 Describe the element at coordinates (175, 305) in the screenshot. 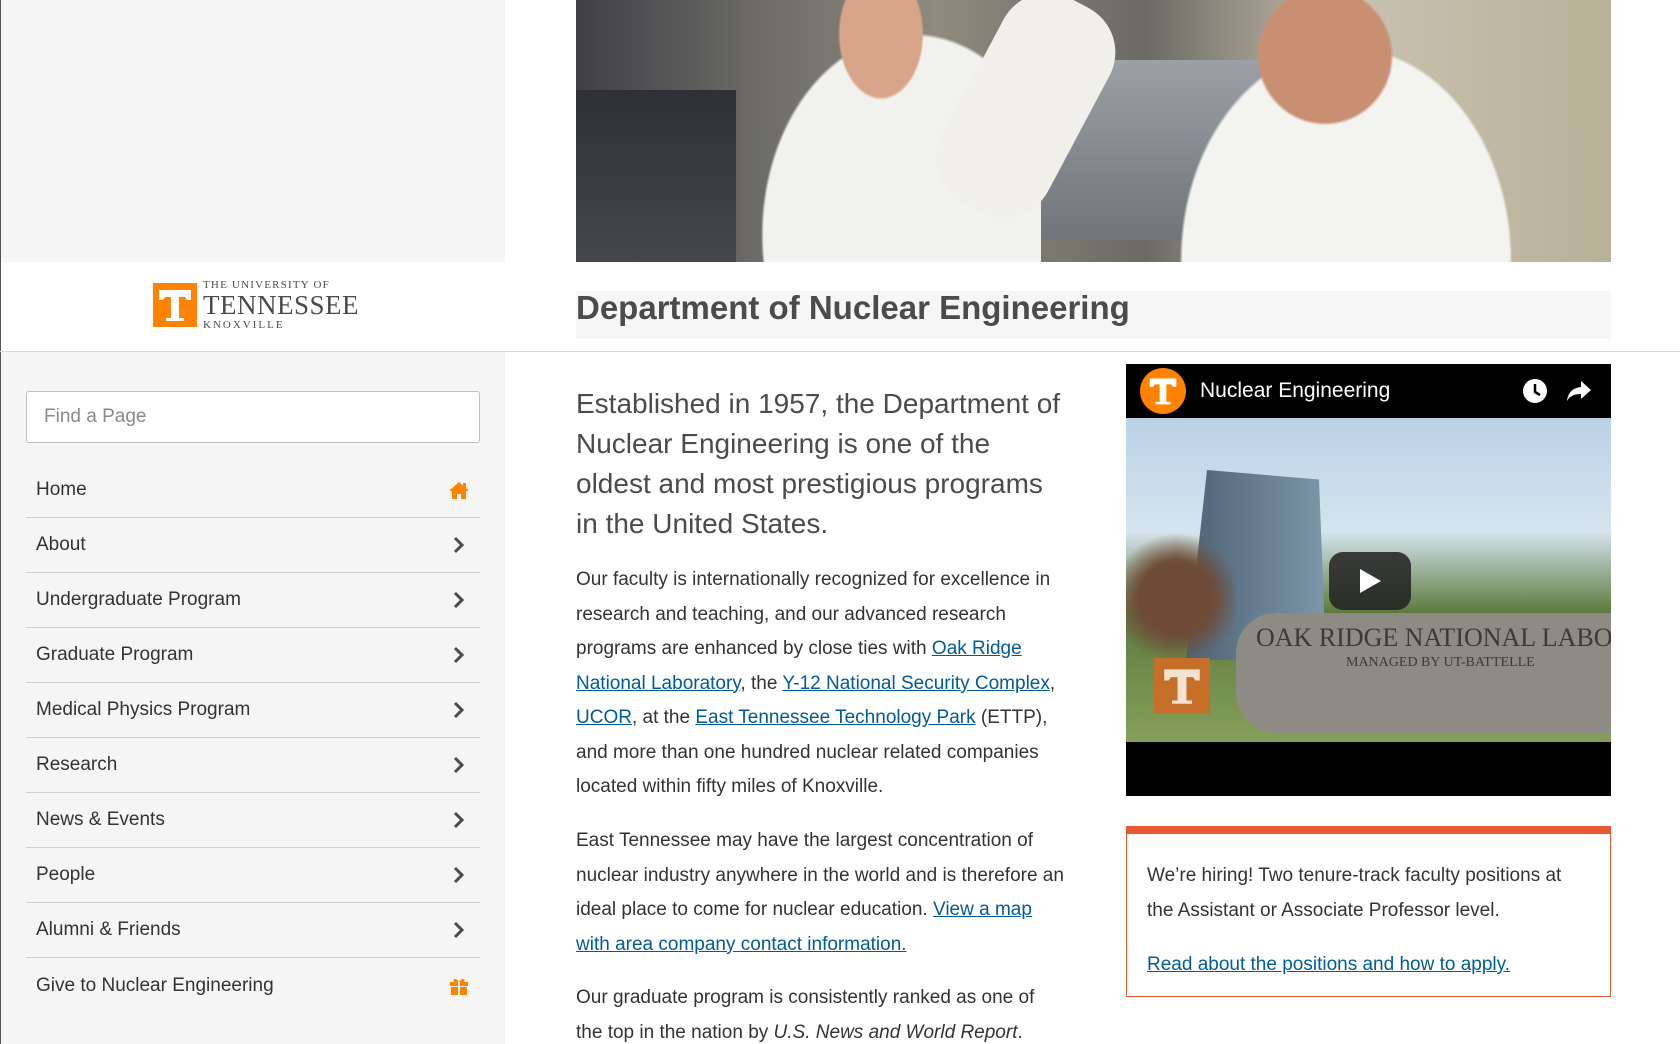

I see `power-t-icon` at that location.